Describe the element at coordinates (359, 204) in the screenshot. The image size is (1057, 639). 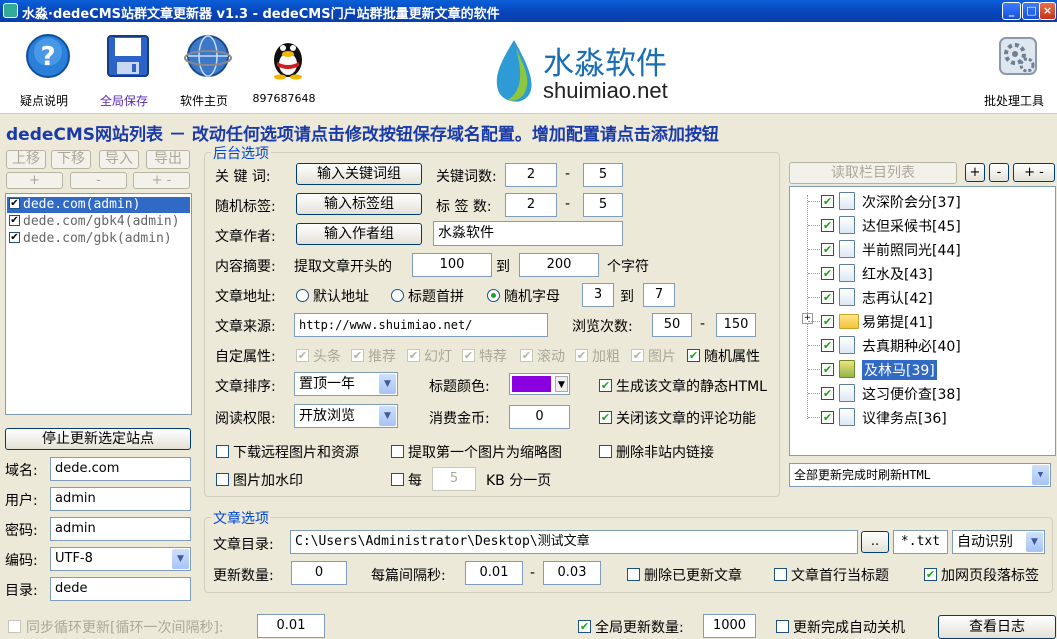
I see `input-tags-button: 输入标签组` at that location.